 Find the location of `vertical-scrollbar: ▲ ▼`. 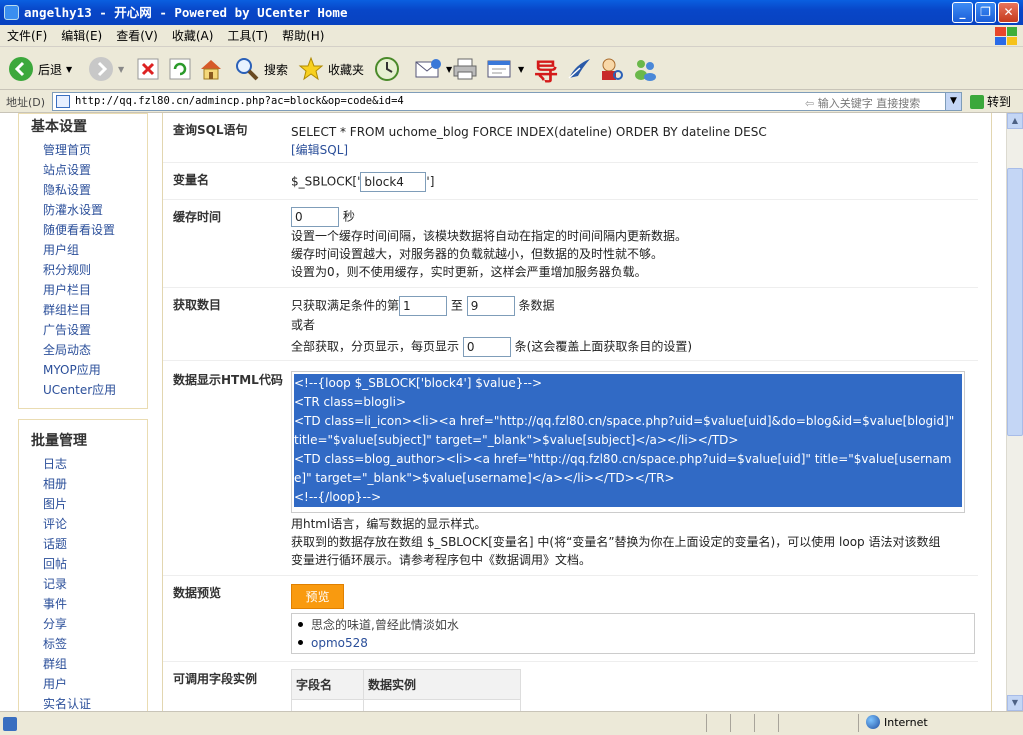

vertical-scrollbar: ▲ ▼ is located at coordinates (1014, 412).